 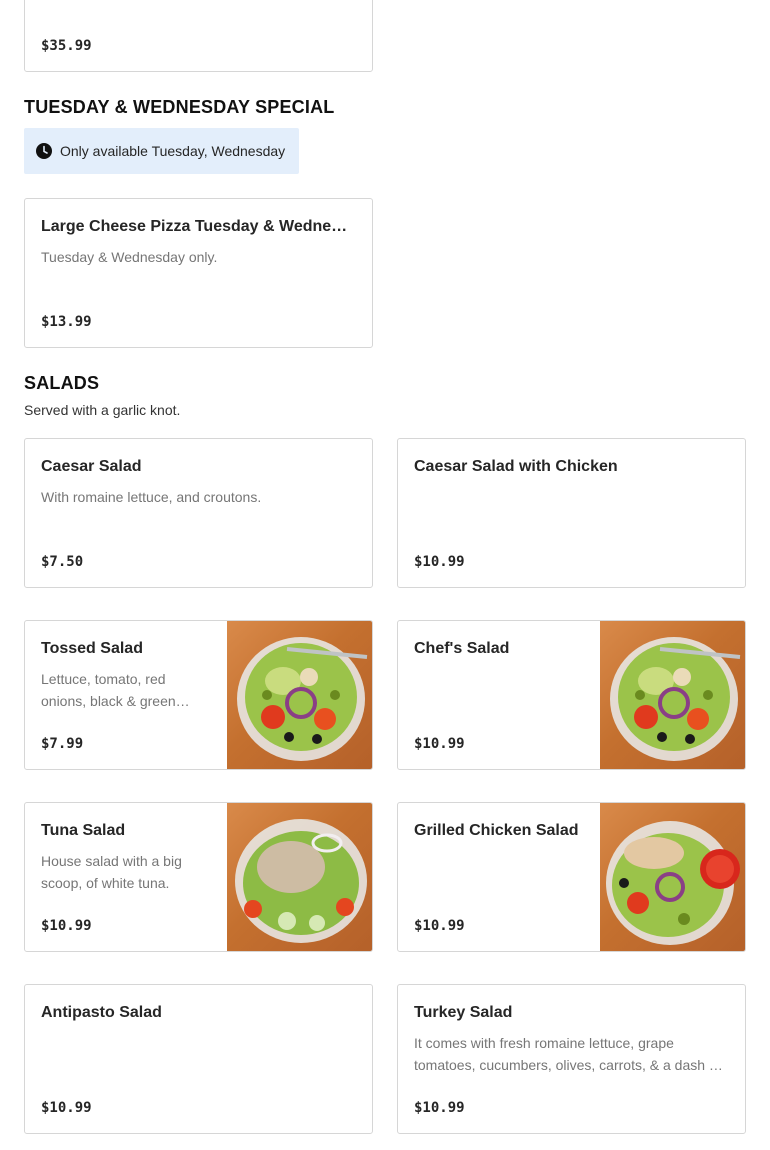 What do you see at coordinates (198, 36) in the screenshot?
I see `menu-item-card: $35.99` at bounding box center [198, 36].